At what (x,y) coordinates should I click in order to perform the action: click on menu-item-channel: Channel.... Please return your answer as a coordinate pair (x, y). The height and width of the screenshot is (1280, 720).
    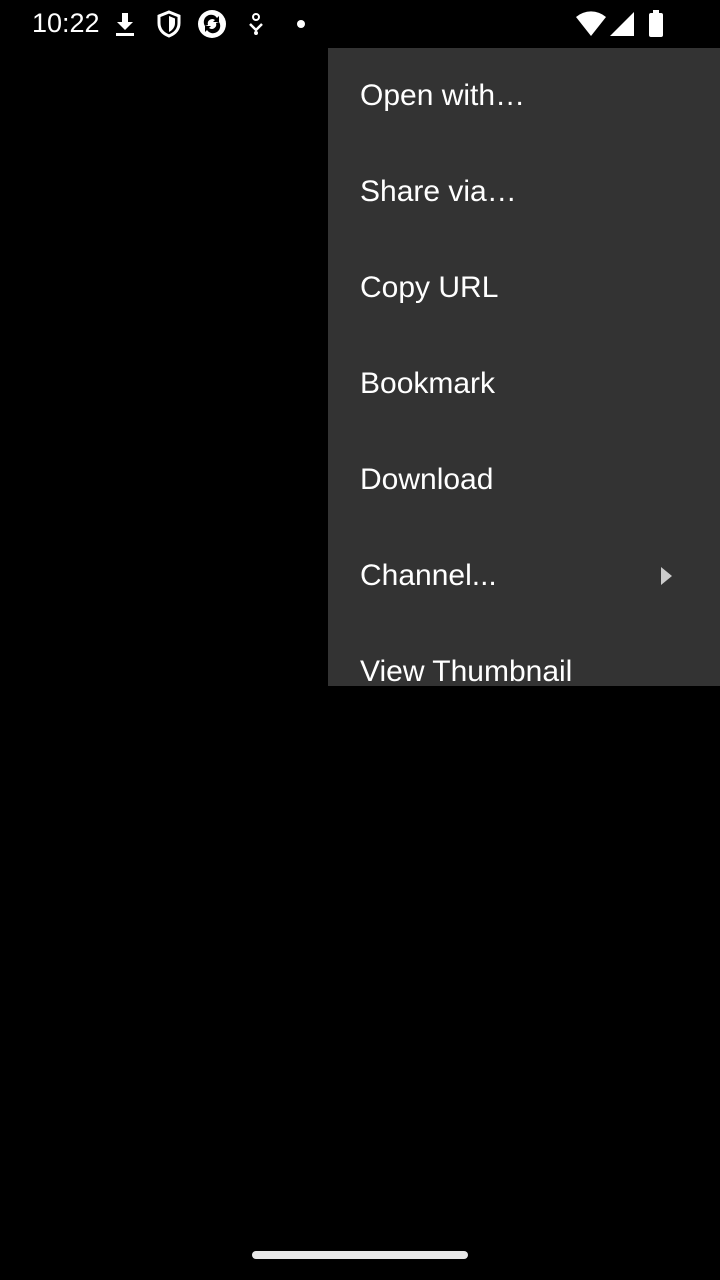
    Looking at the image, I should click on (524, 576).